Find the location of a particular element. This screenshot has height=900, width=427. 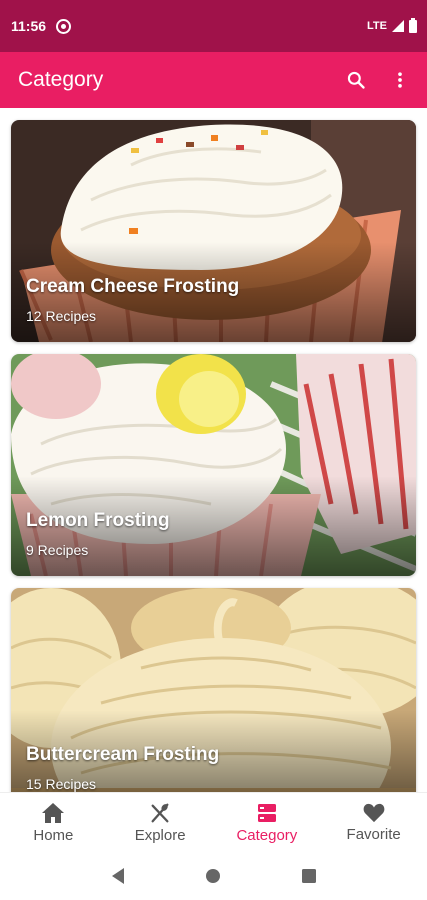

category-title: Buttercream Frosting is located at coordinates (123, 754).